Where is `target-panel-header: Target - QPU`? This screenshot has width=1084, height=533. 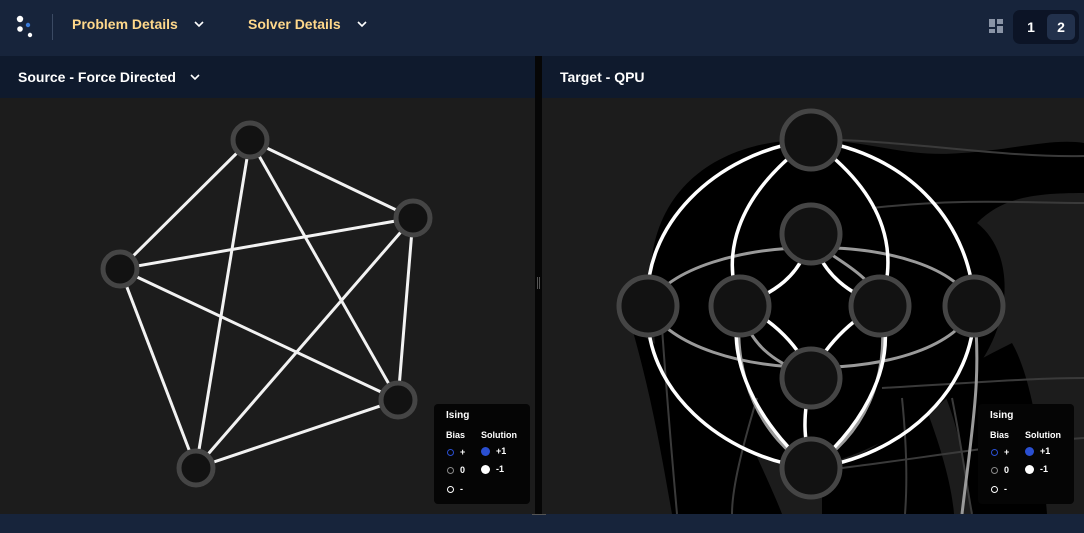
target-panel-header: Target - QPU is located at coordinates (813, 77).